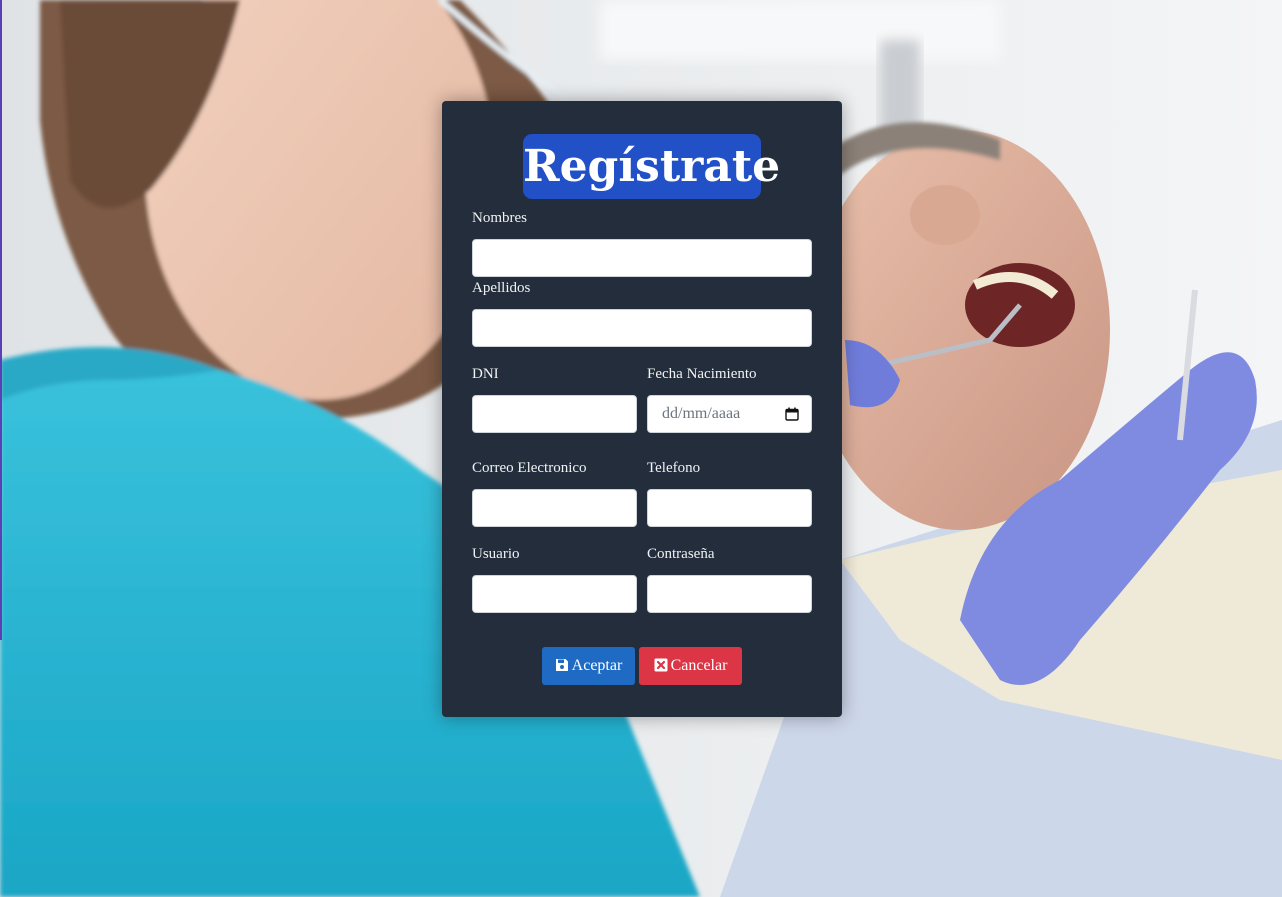 This screenshot has height=897, width=1282. What do you see at coordinates (729, 508) in the screenshot?
I see `telefono-input` at bounding box center [729, 508].